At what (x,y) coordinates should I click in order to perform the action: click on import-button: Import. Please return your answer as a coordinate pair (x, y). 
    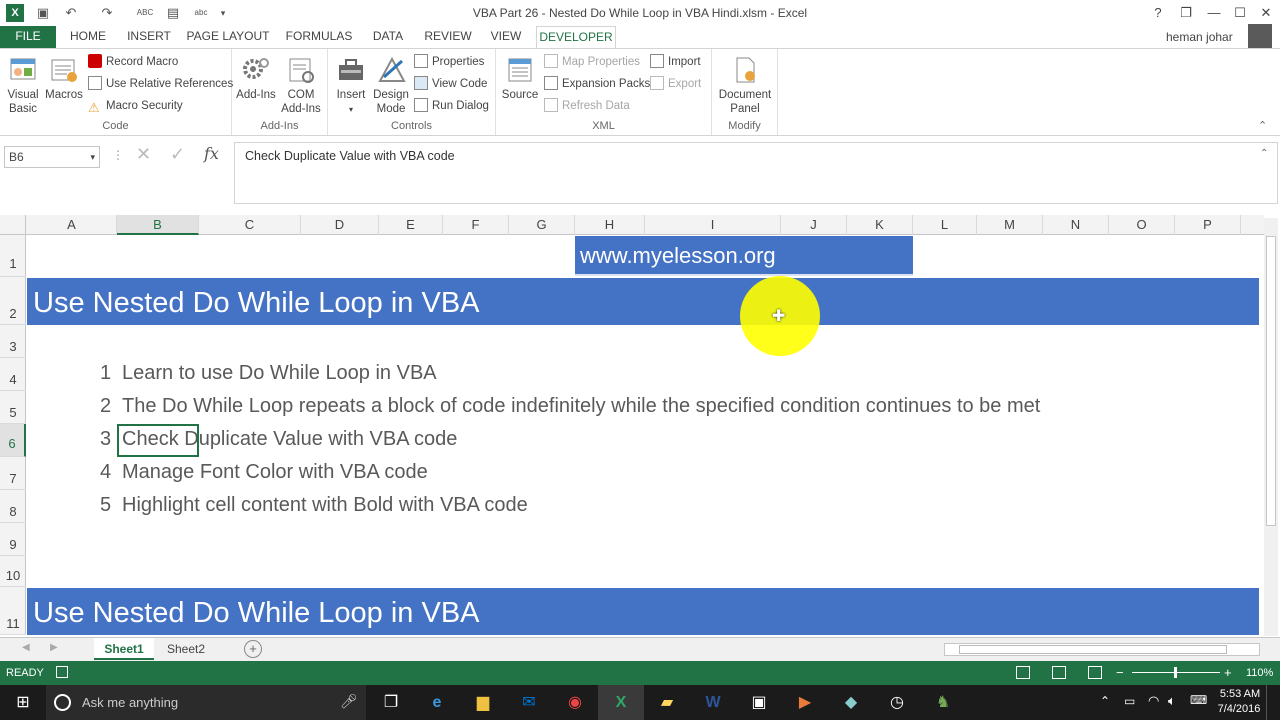
    Looking at the image, I should click on (675, 62).